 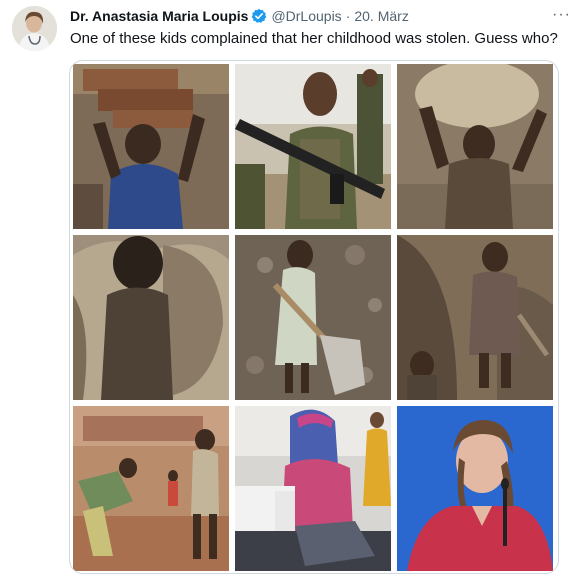 I want to click on photo-child-soldier-with-rifle, so click(x=313, y=146).